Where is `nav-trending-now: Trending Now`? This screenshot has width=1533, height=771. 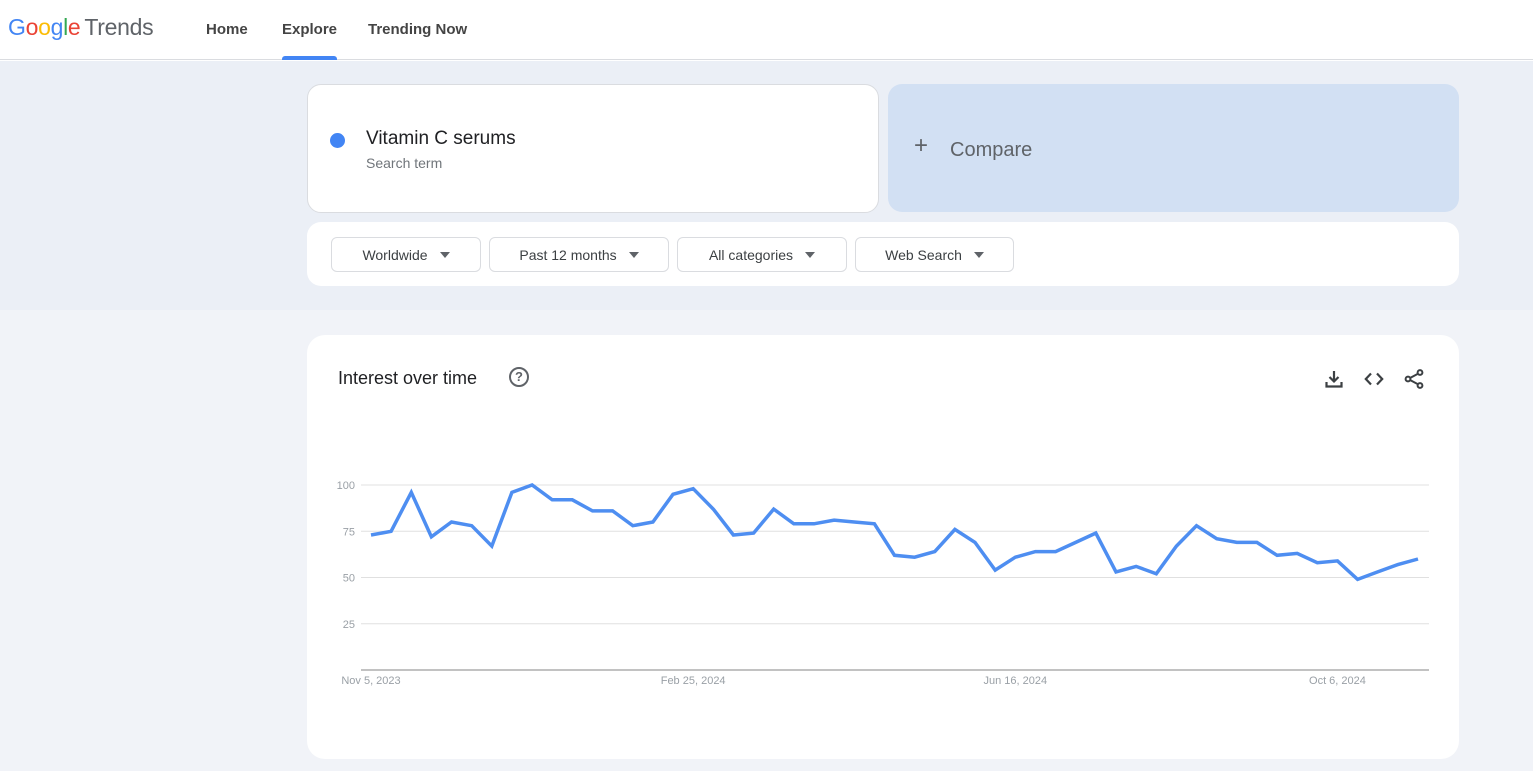 nav-trending-now: Trending Now is located at coordinates (417, 30).